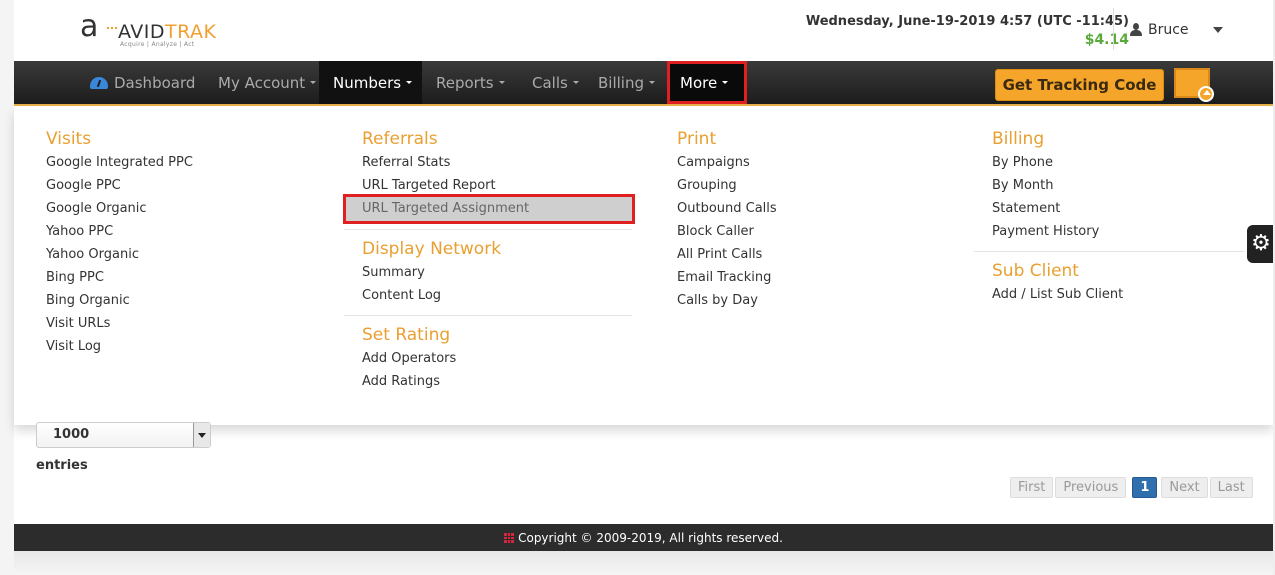 Image resolution: width=1275 pixels, height=575 pixels. What do you see at coordinates (697, 139) in the screenshot?
I see `section-title-print: Print` at bounding box center [697, 139].